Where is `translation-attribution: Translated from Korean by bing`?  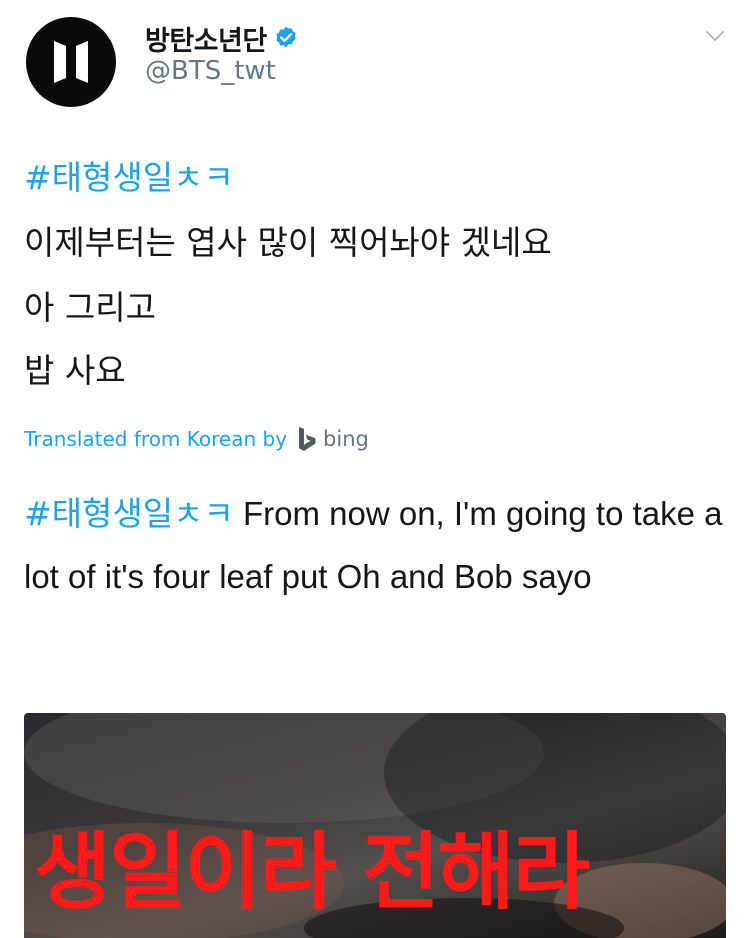 translation-attribution: Translated from Korean by bing is located at coordinates (196, 439).